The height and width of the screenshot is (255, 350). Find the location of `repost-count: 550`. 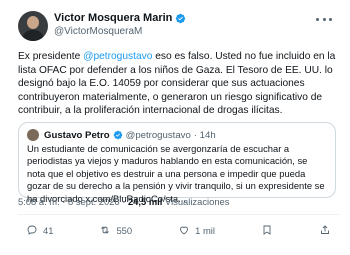

repost-count: 550 is located at coordinates (124, 230).